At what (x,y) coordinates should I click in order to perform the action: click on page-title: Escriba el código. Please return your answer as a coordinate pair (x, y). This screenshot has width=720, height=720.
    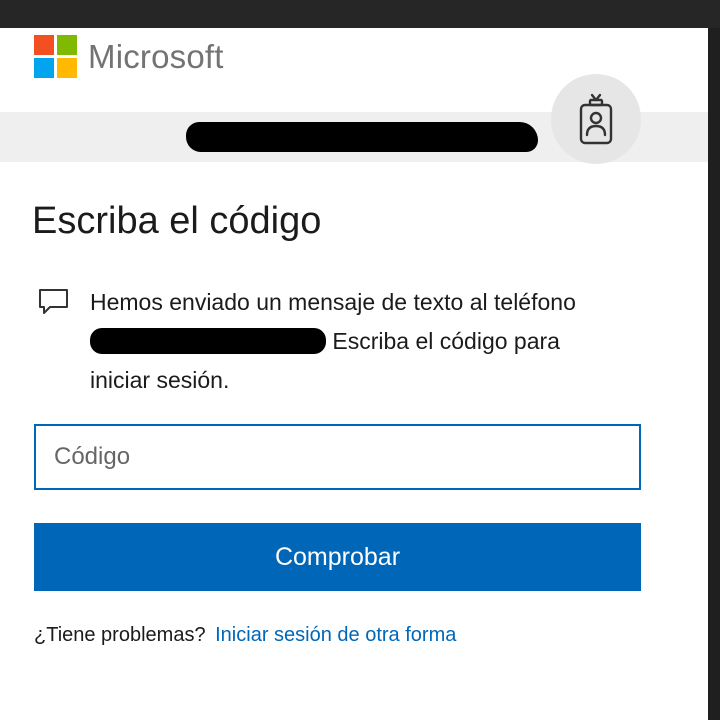
    Looking at the image, I should click on (177, 221).